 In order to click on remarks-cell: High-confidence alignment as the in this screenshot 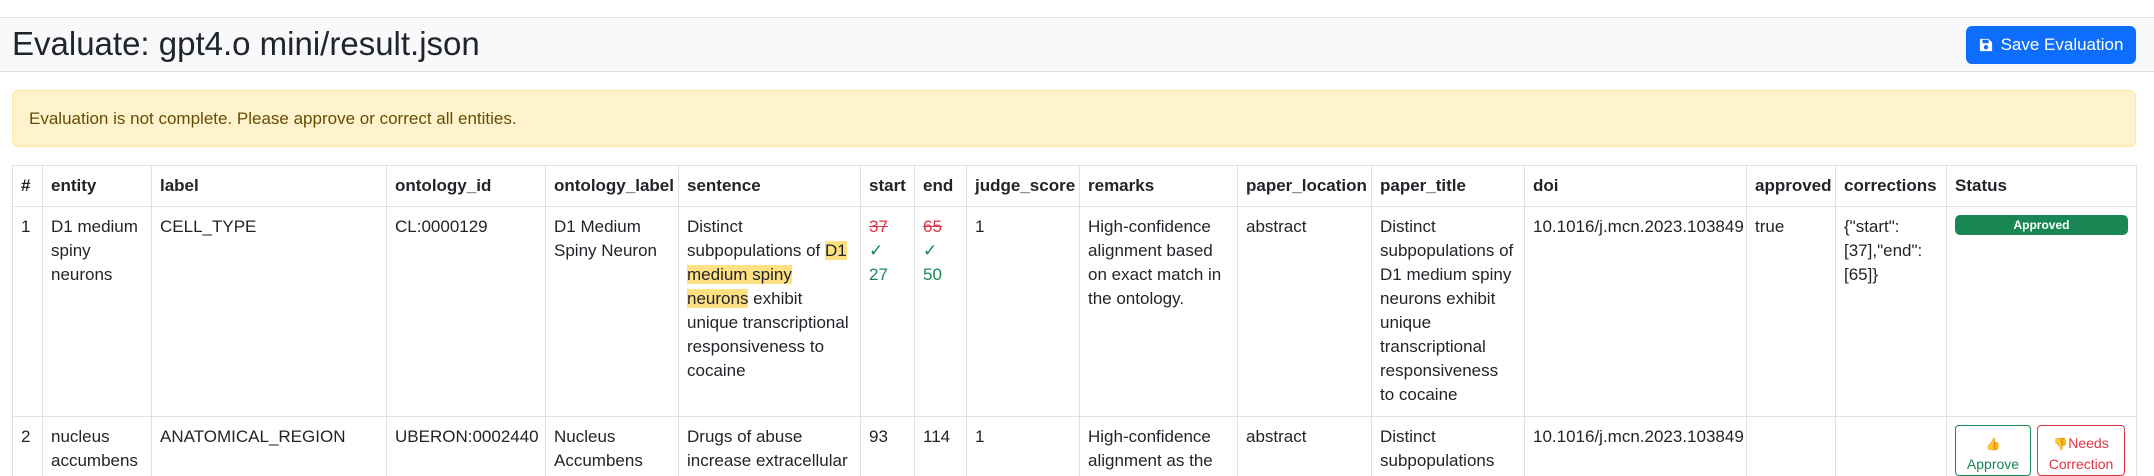, I will do `click(1158, 446)`.